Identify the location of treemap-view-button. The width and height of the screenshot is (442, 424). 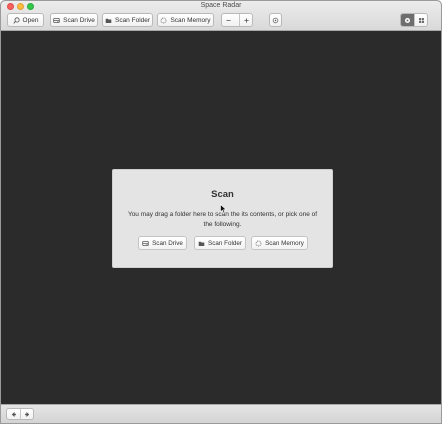
(420, 20).